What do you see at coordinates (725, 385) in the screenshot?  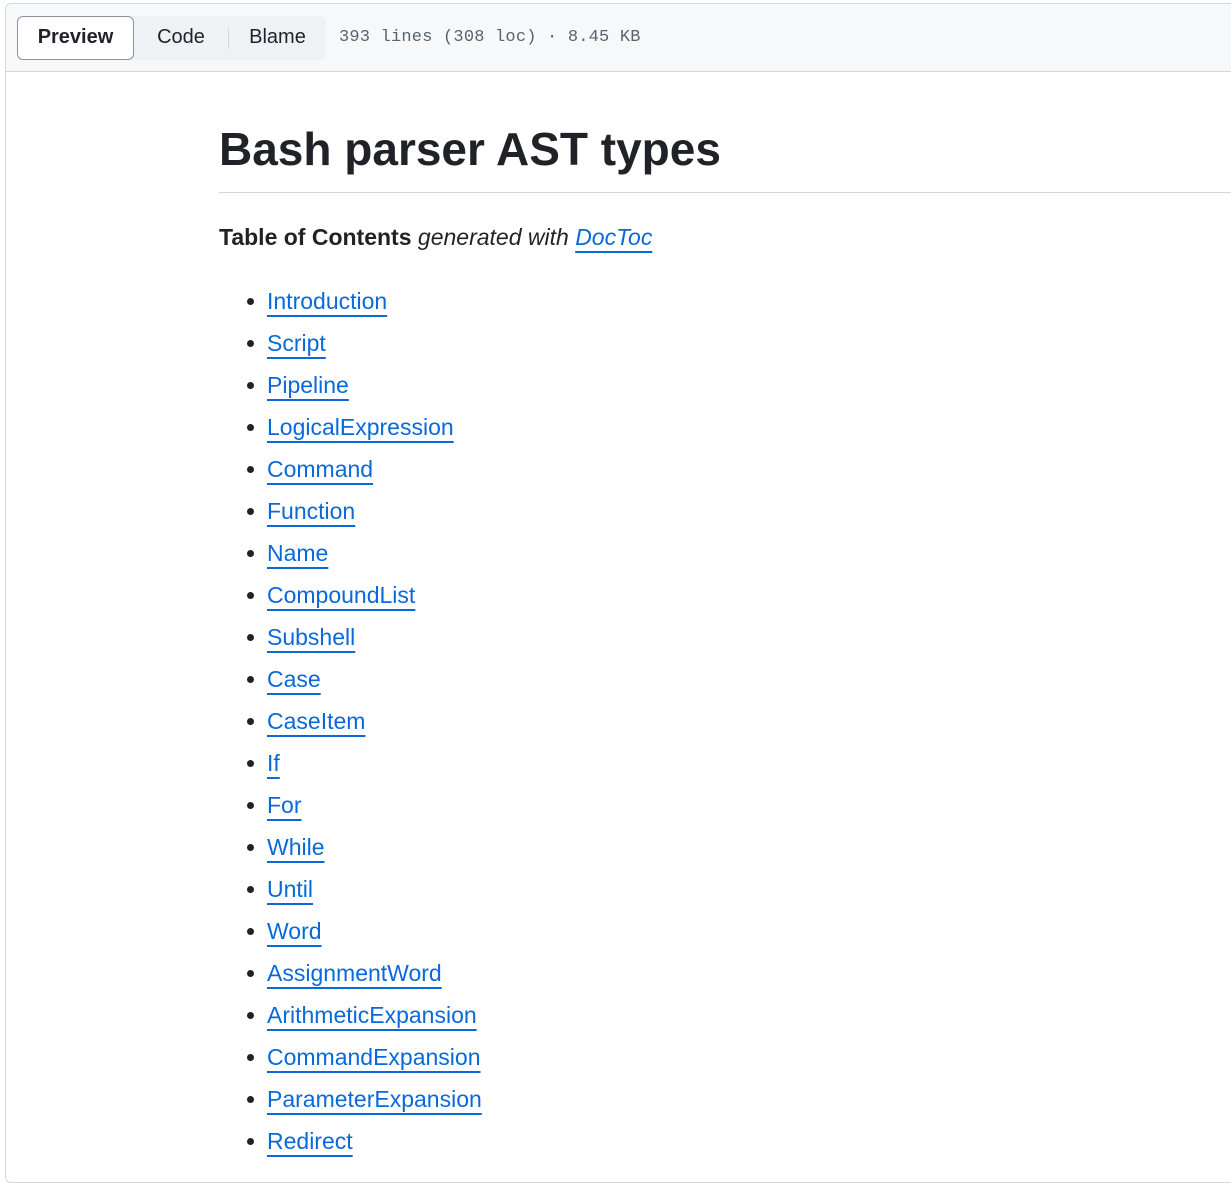 I see `toc-item: Pipeline` at bounding box center [725, 385].